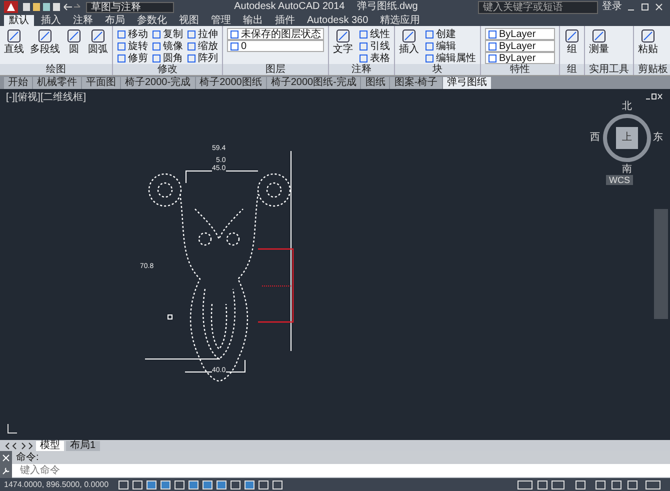 This screenshot has height=491, width=670. What do you see at coordinates (170, 317) in the screenshot?
I see `grip-marker` at bounding box center [170, 317].